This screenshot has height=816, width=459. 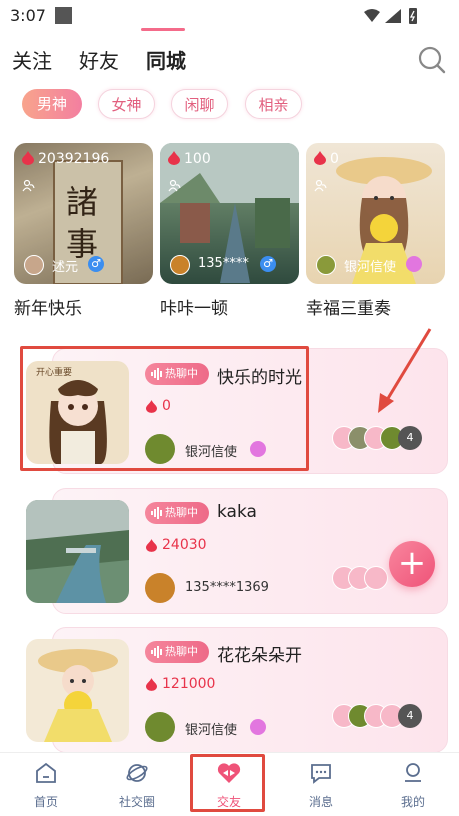 I want to click on status-icons, so click(x=390, y=16).